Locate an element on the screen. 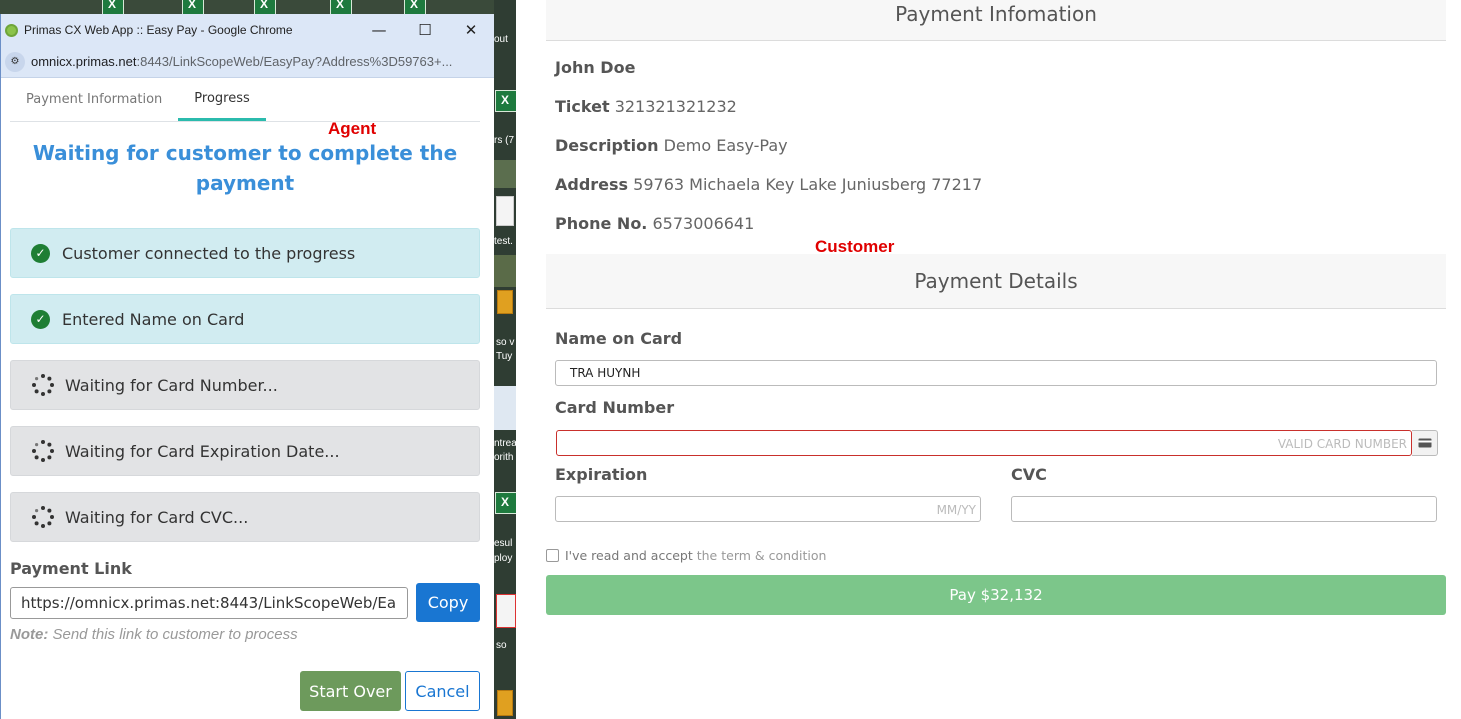 Image resolution: width=1461 pixels, height=719 pixels. card-number-input: VALID CARD NUMBER is located at coordinates (984, 443).